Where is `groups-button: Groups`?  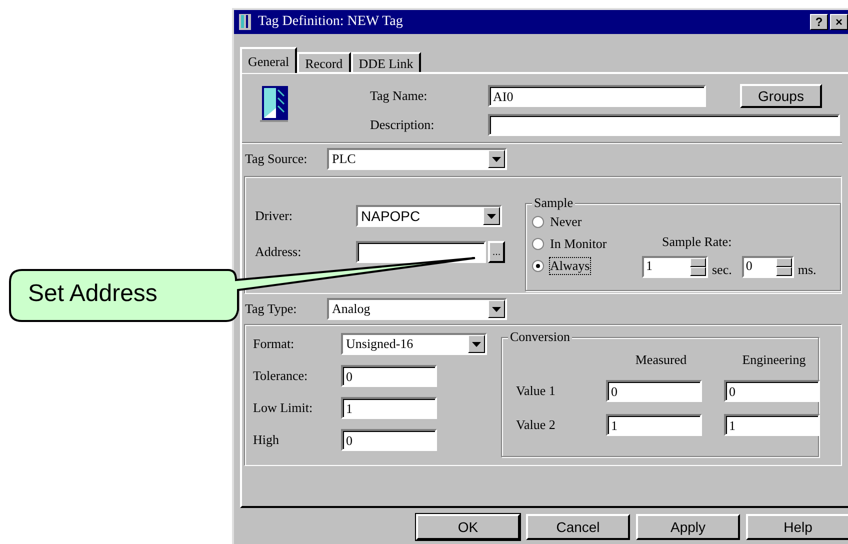 groups-button: Groups is located at coordinates (781, 96).